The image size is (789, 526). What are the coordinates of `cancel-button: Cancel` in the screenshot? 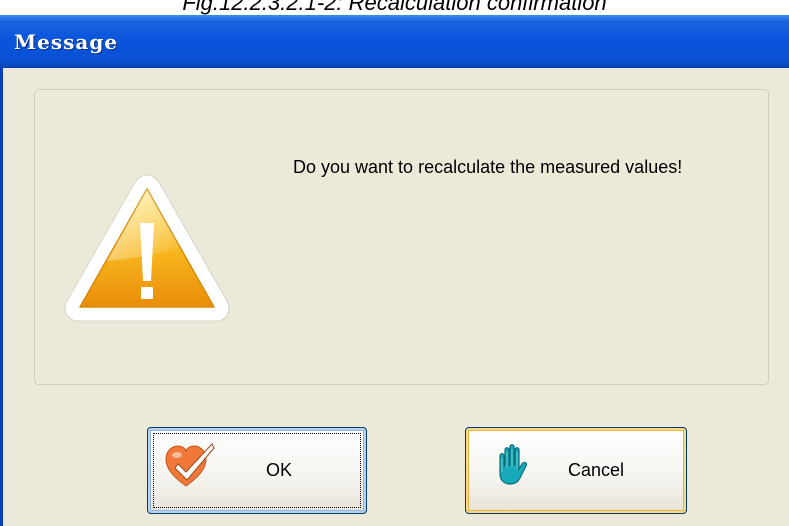 It's located at (576, 470).